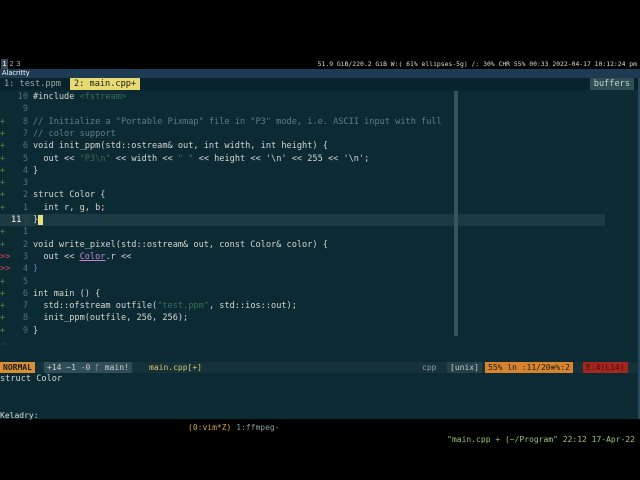  What do you see at coordinates (69, 195) in the screenshot?
I see `code-text: struct Color {` at bounding box center [69, 195].